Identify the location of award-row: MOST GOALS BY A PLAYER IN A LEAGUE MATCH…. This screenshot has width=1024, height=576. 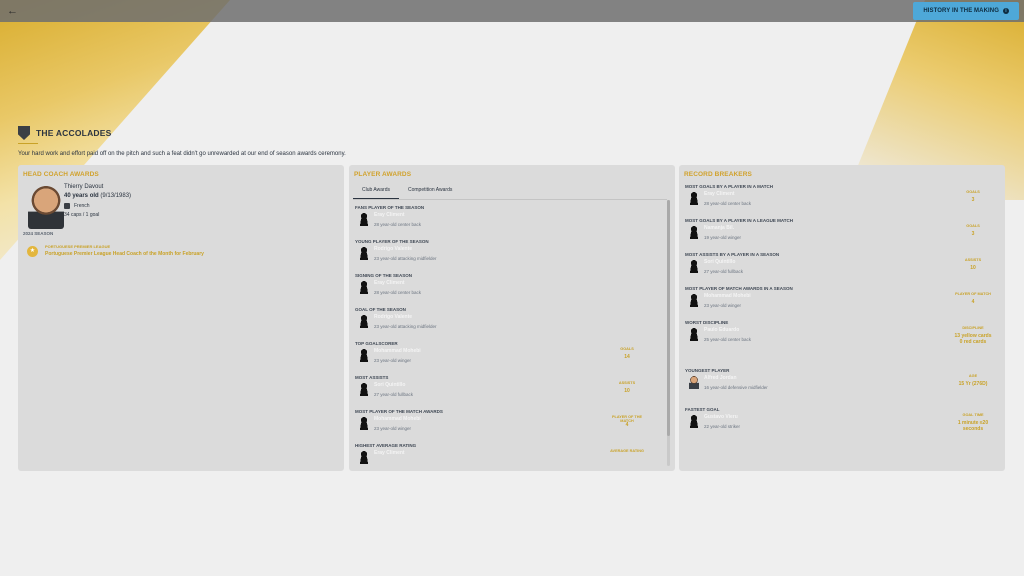
(842, 235).